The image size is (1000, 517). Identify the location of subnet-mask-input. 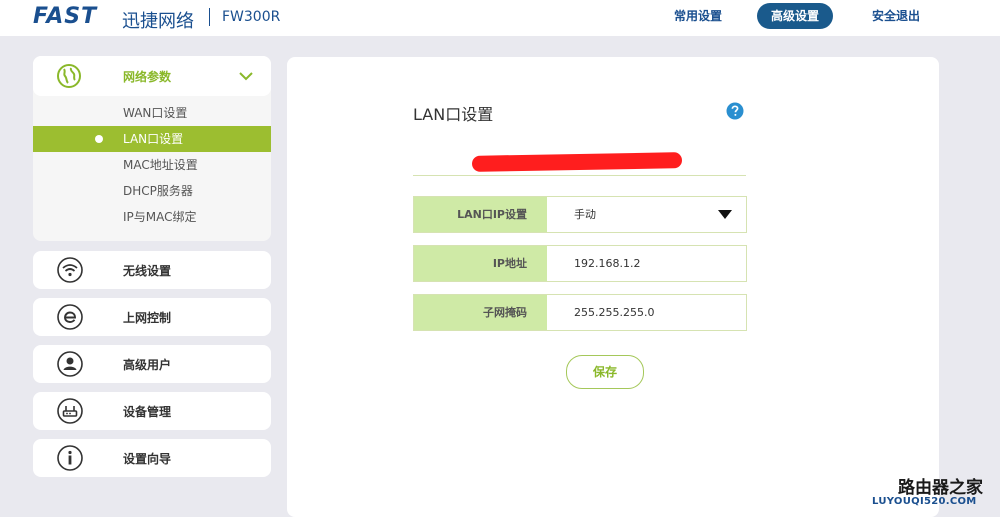
(654, 312).